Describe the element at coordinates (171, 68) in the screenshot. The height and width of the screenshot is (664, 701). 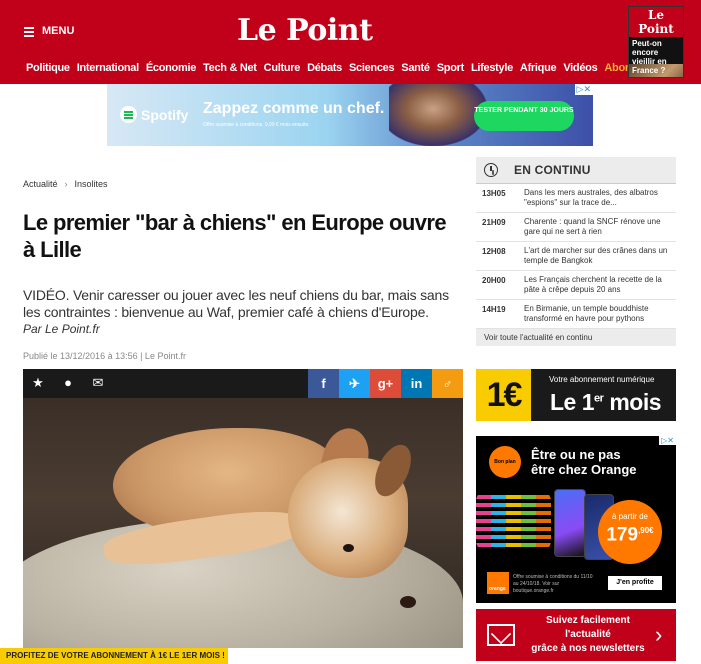
I see `nav-item-economie: Économie` at that location.